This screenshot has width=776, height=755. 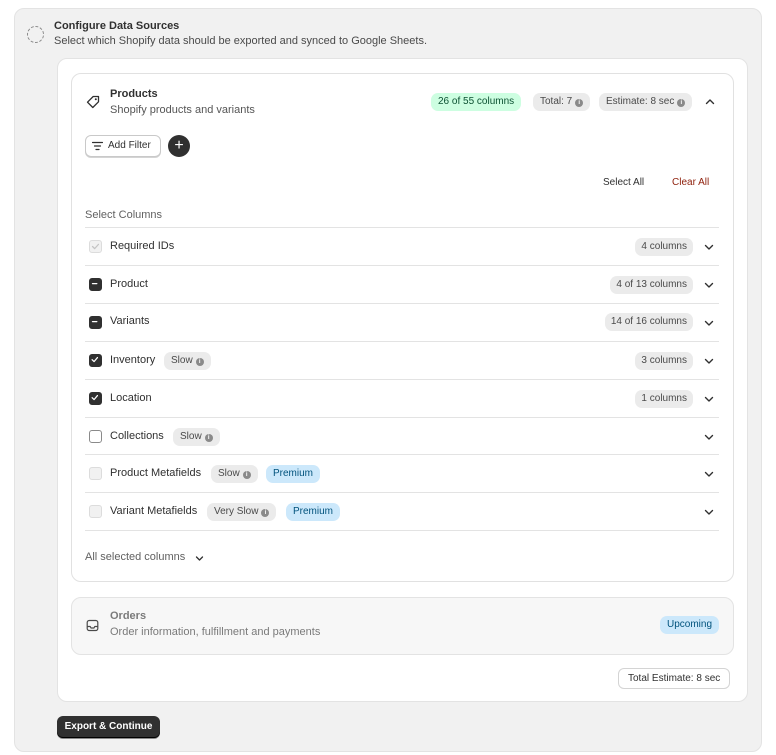 I want to click on select-columns-label: Select Columns, so click(x=124, y=215).